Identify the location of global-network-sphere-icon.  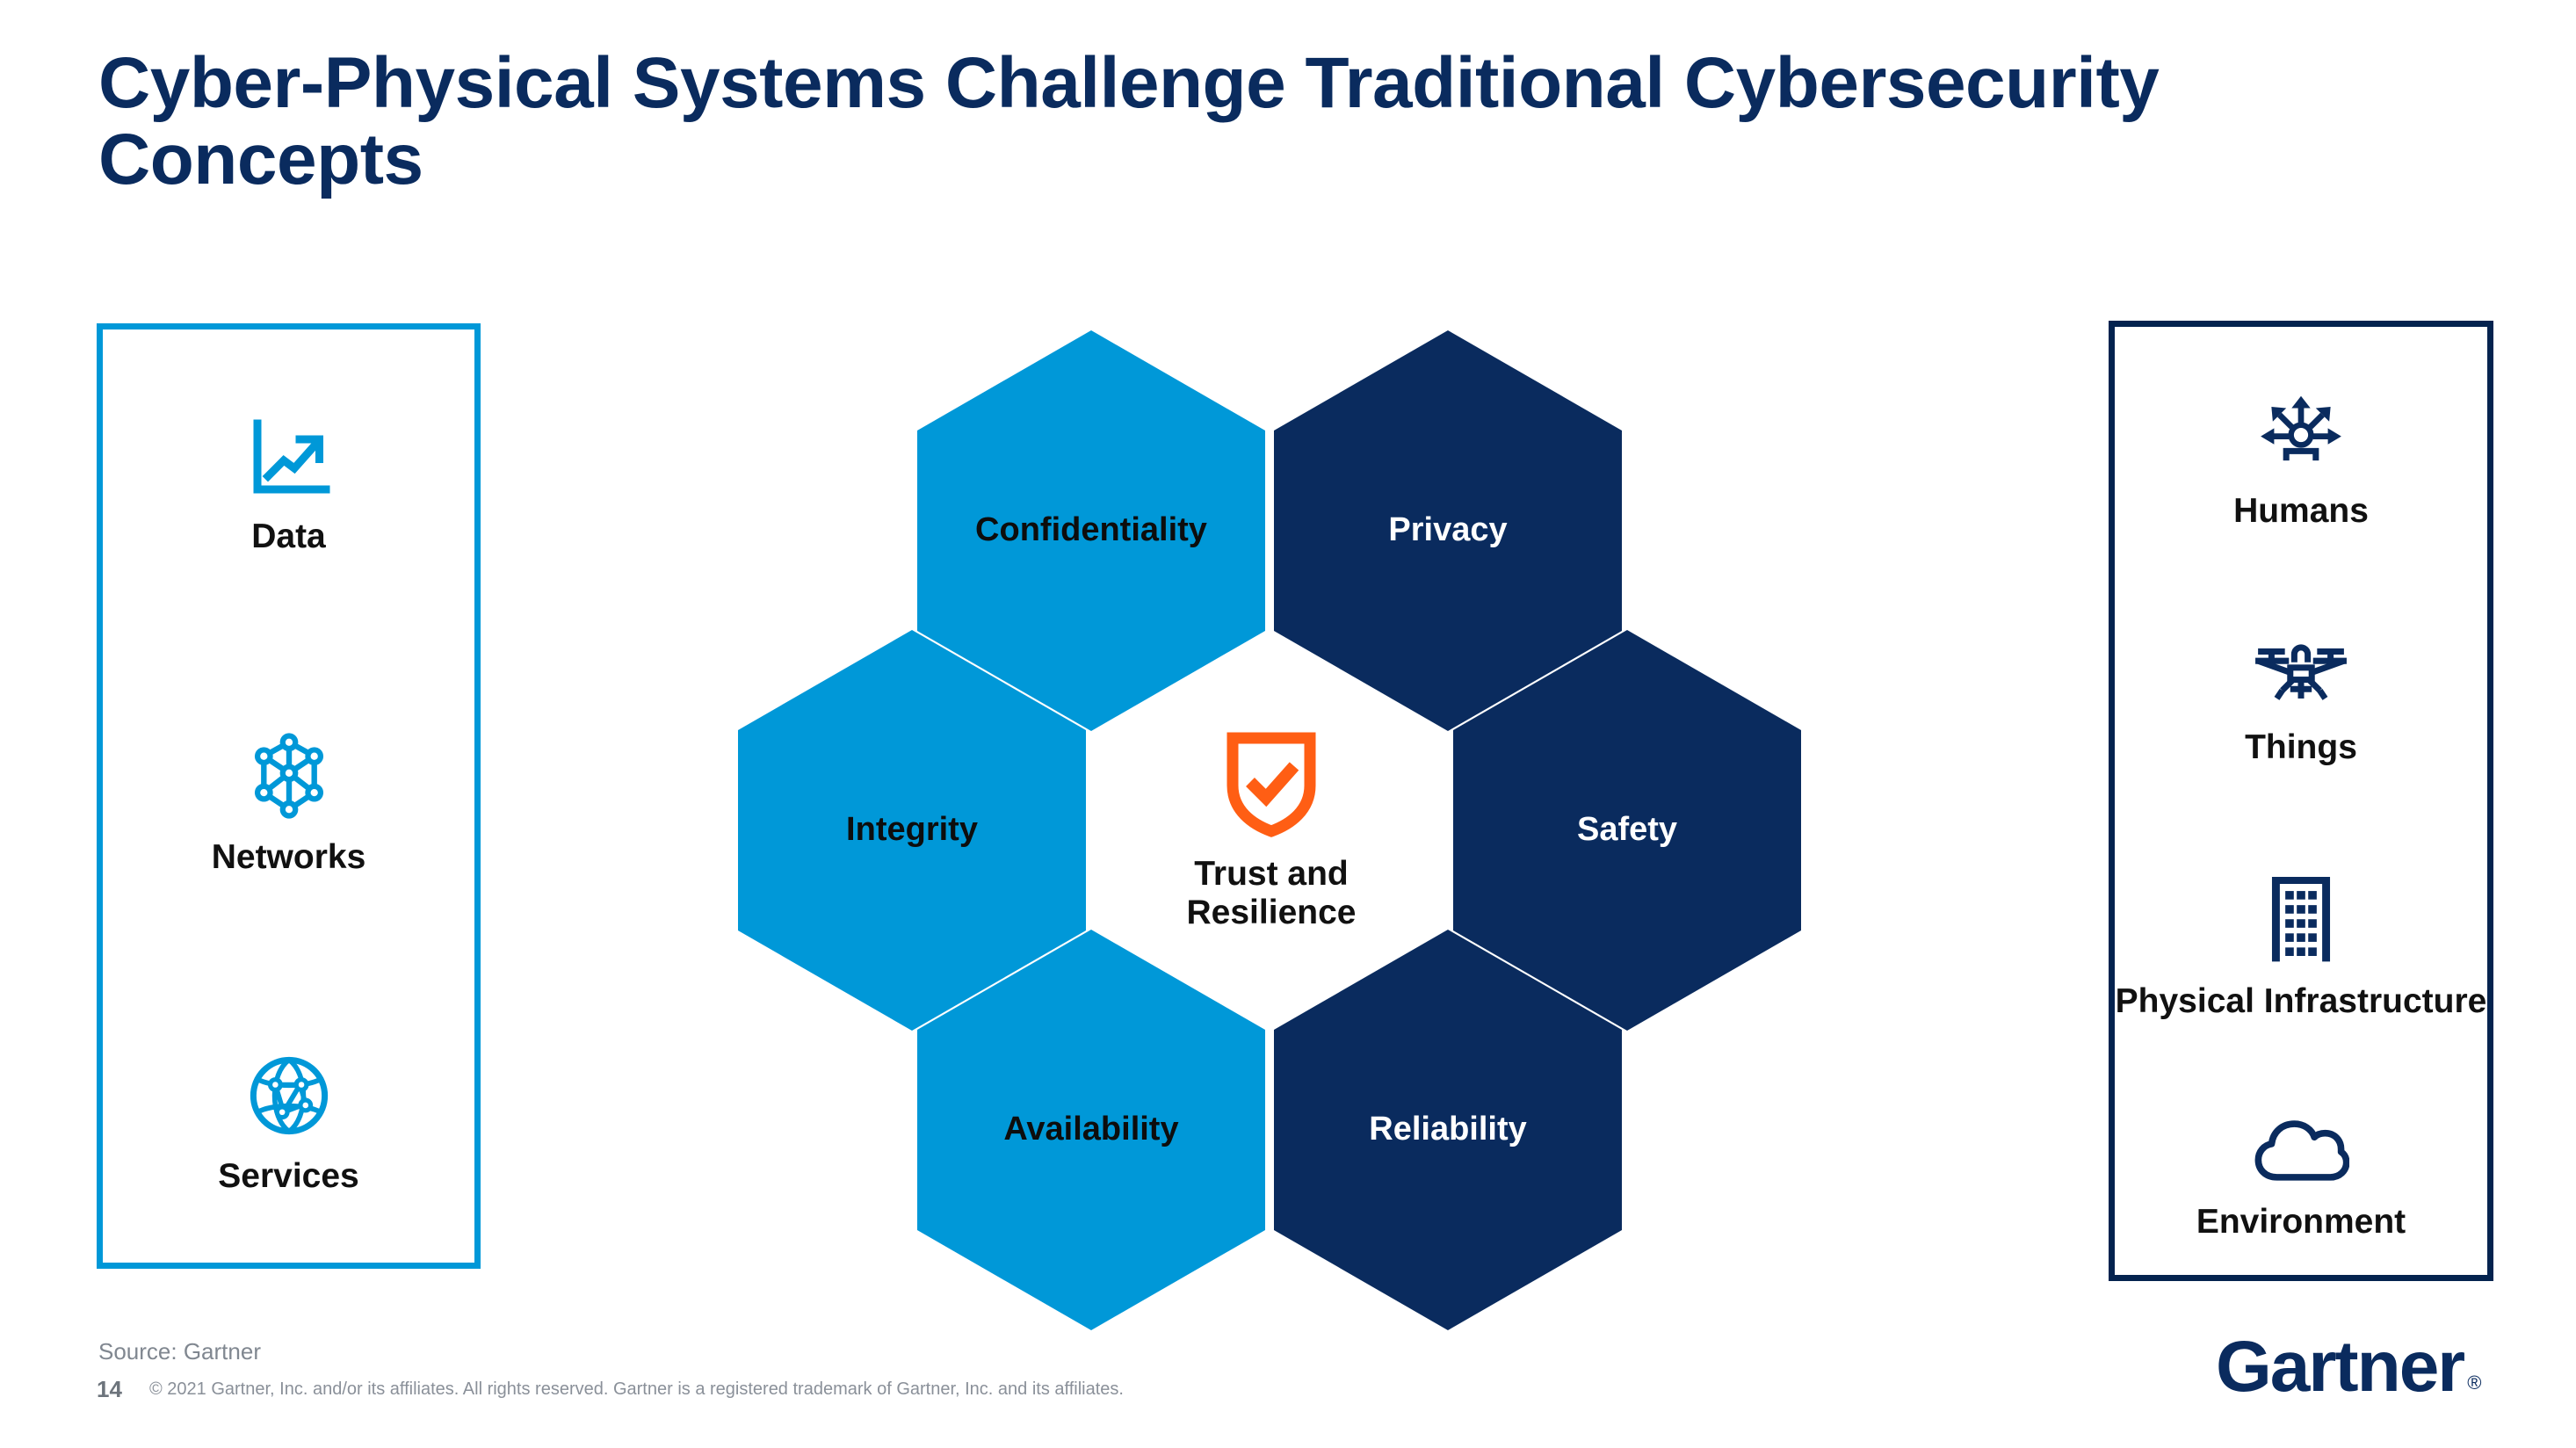
(289, 1098).